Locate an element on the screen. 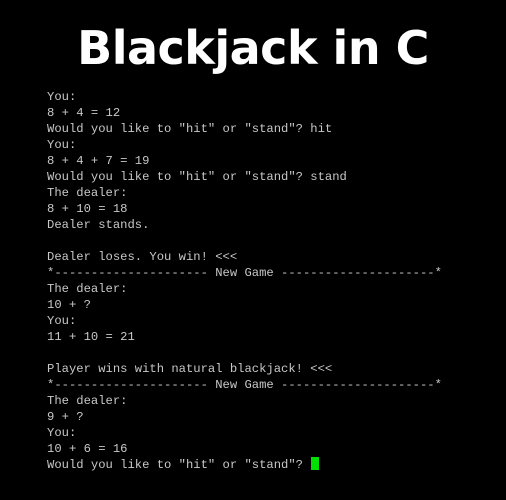  terminal-line: Would you like to "hit" or "stand"? hit is located at coordinates (190, 129).